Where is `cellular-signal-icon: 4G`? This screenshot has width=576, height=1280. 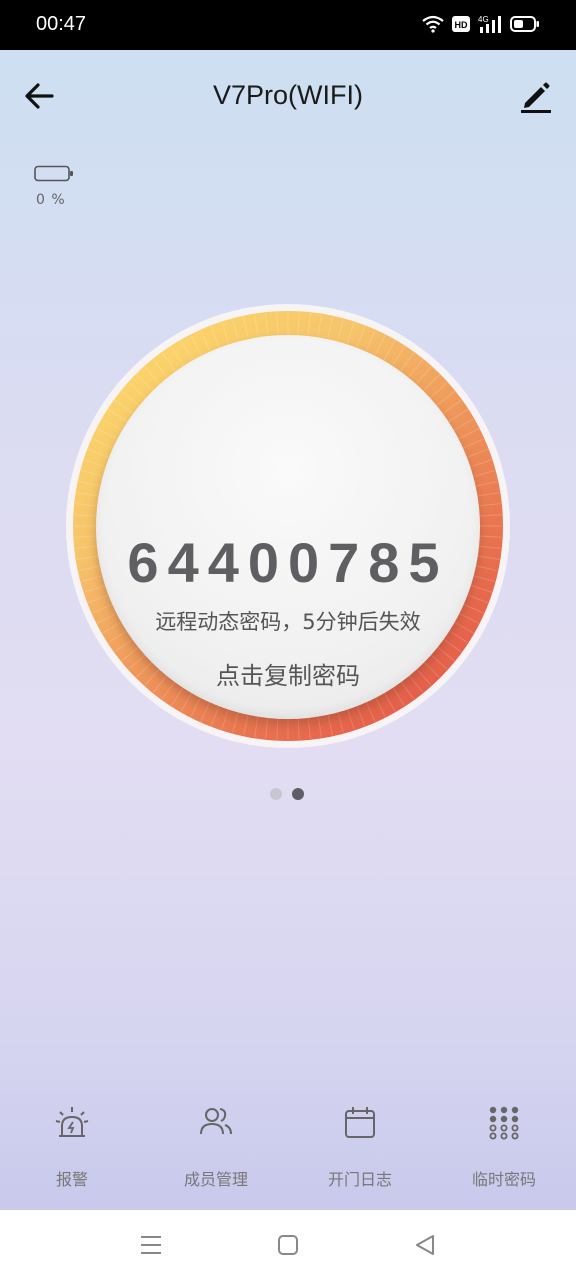 cellular-signal-icon: 4G is located at coordinates (489, 24).